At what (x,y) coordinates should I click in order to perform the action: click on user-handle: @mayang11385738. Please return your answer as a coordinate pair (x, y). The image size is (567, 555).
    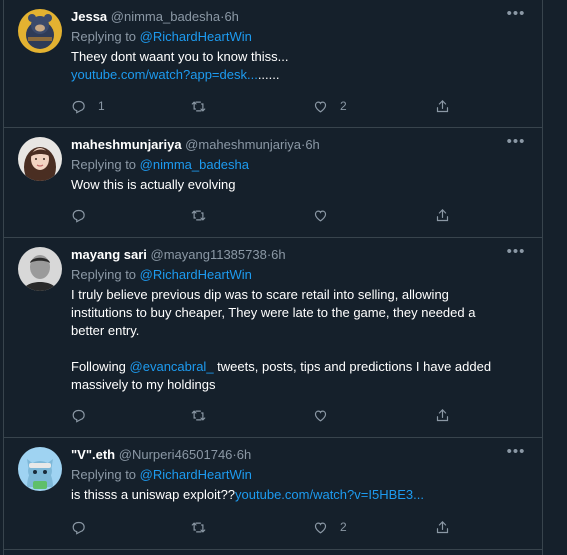
    Looking at the image, I should click on (209, 254).